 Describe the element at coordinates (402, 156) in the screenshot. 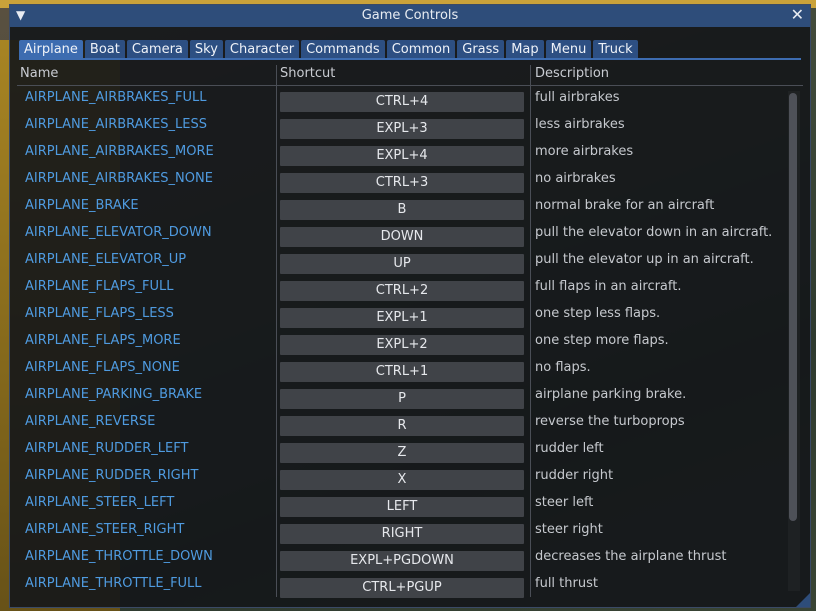

I see `shortcut-button: EXPL+4` at that location.